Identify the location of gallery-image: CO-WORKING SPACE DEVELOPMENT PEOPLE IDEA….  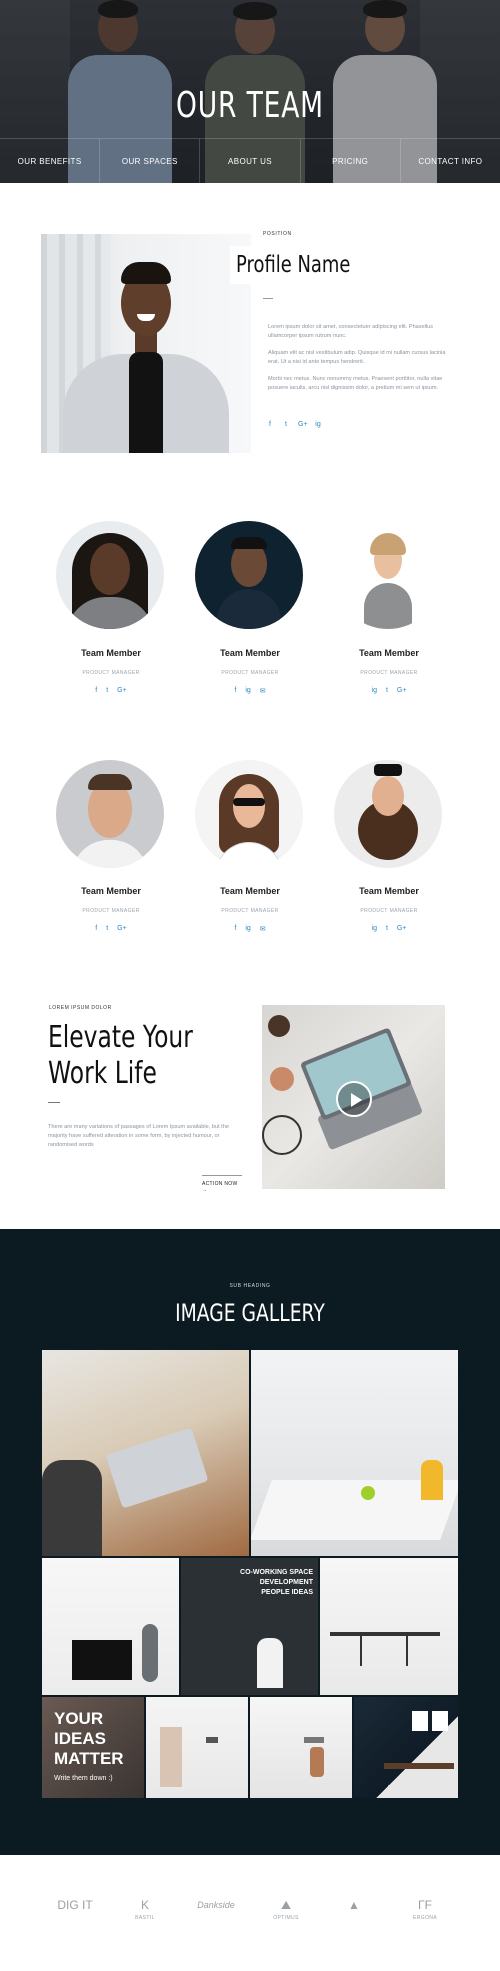
(249, 1626).